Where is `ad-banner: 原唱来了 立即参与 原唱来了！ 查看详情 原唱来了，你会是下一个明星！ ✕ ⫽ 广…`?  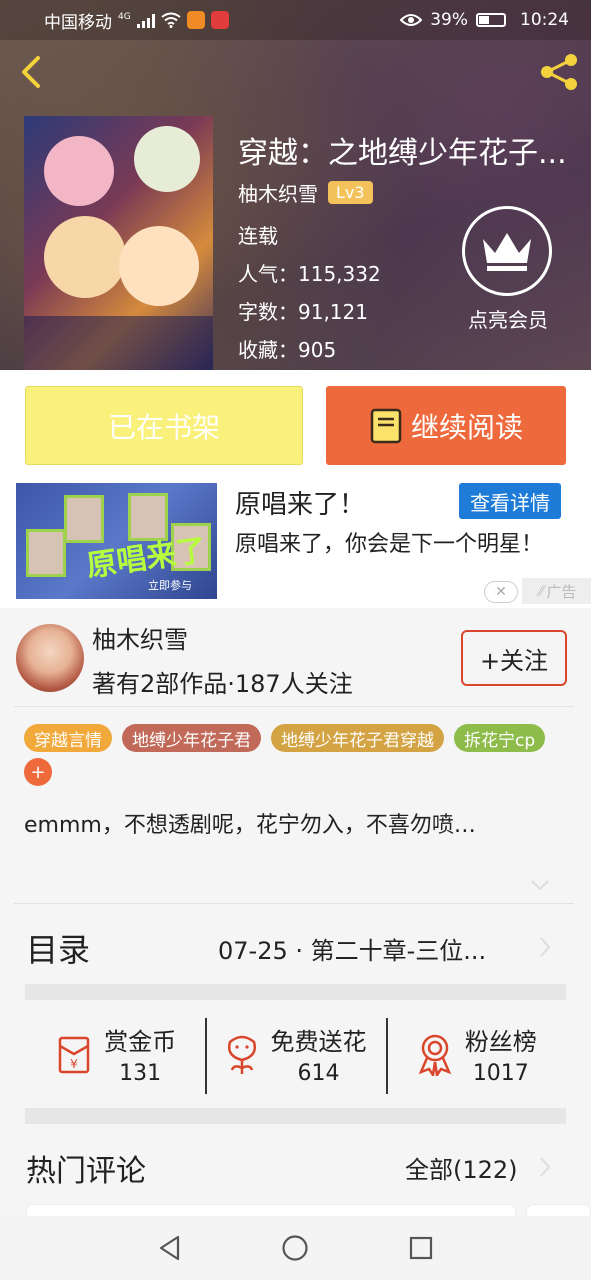 ad-banner: 原唱来了 立即参与 原唱来了！ 查看详情 原唱来了，你会是下一个明星！ ✕ ⫽ 广… is located at coordinates (295, 543).